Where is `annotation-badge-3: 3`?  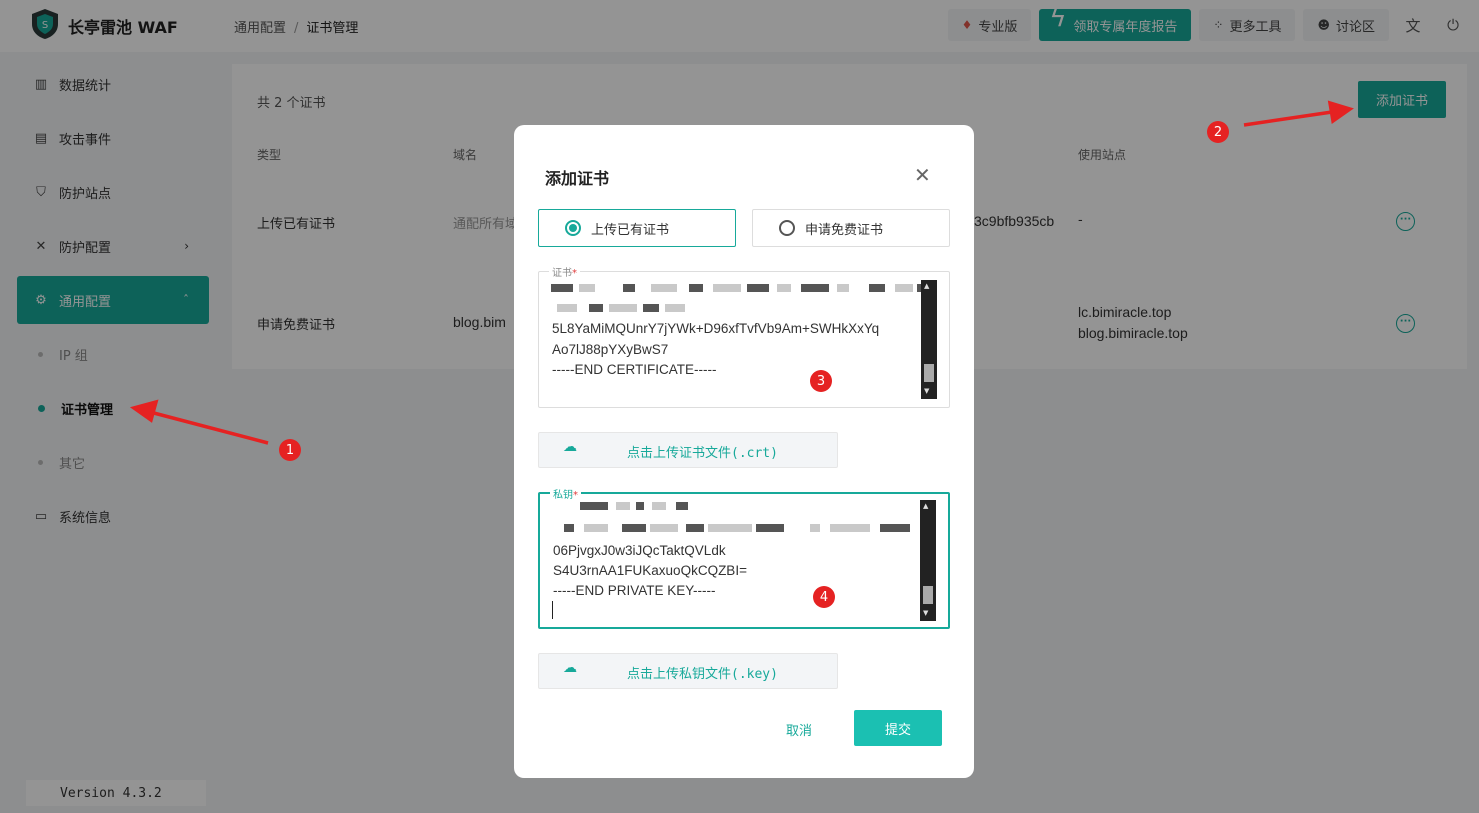
annotation-badge-3: 3 is located at coordinates (821, 381).